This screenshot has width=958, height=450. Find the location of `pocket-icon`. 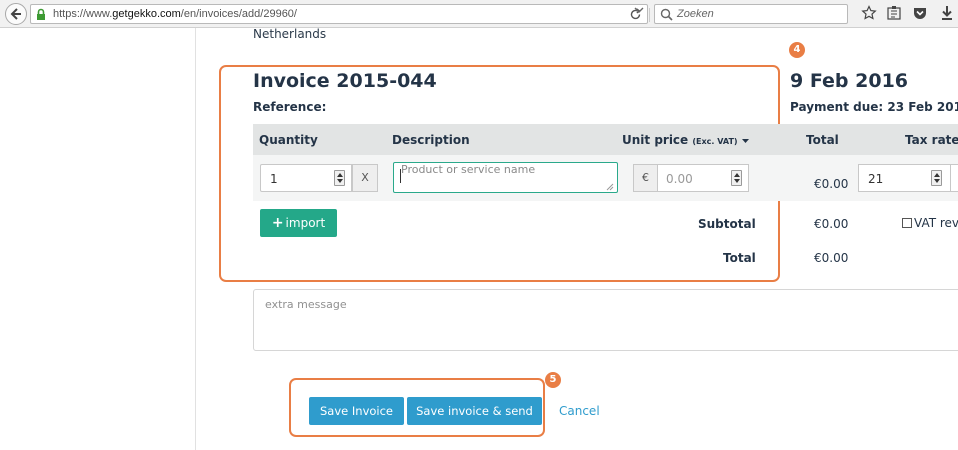

pocket-icon is located at coordinates (920, 13).